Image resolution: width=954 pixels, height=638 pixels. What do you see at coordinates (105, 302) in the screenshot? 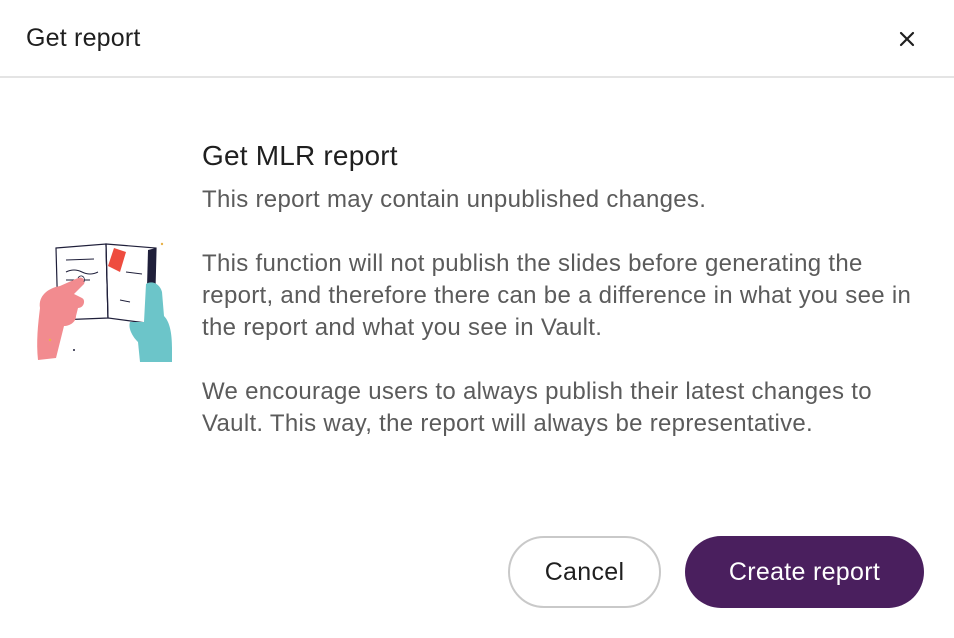
I see `hands-holding-document-illustration` at bounding box center [105, 302].